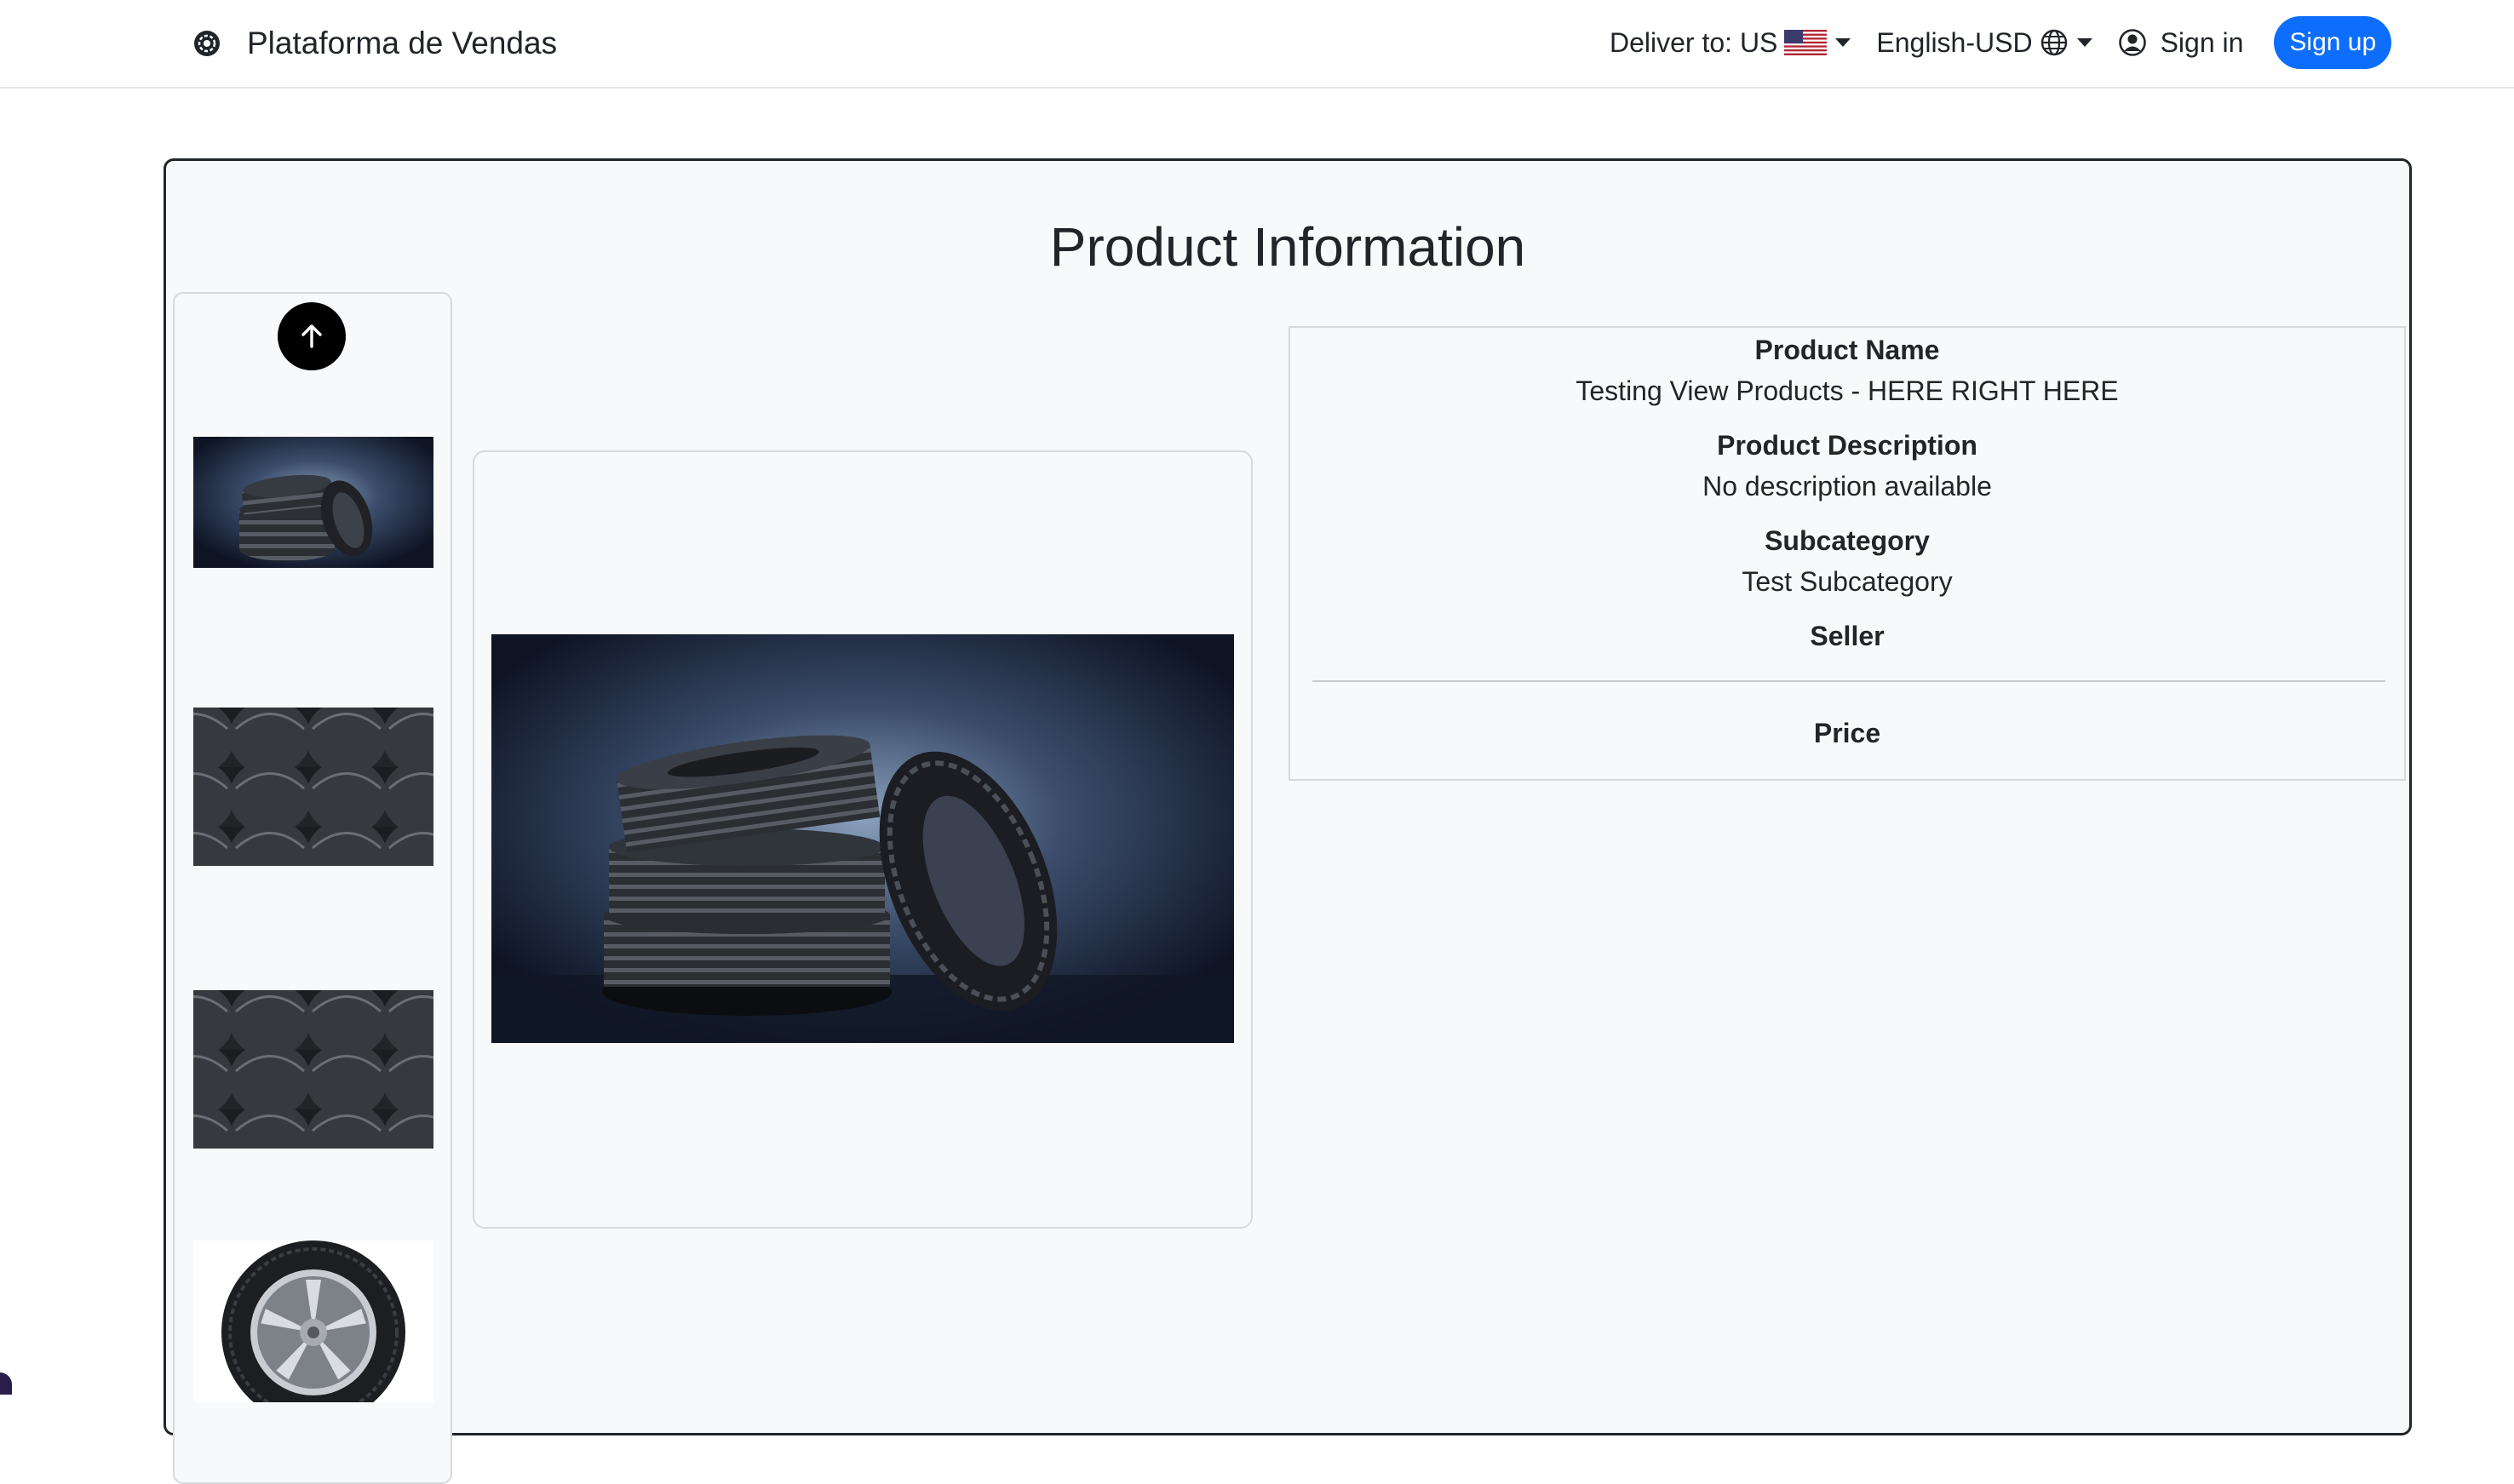  What do you see at coordinates (1848, 390) in the screenshot?
I see `product-name-value: Testing View Products - HERE RIGHT HERE` at bounding box center [1848, 390].